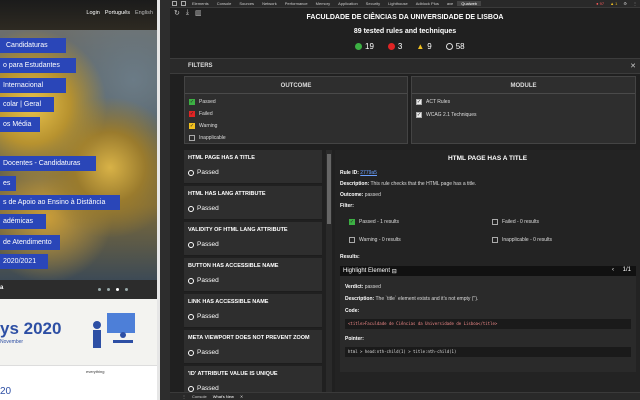  What do you see at coordinates (20, 124) in the screenshot?
I see `menu-item: os Média` at bounding box center [20, 124].